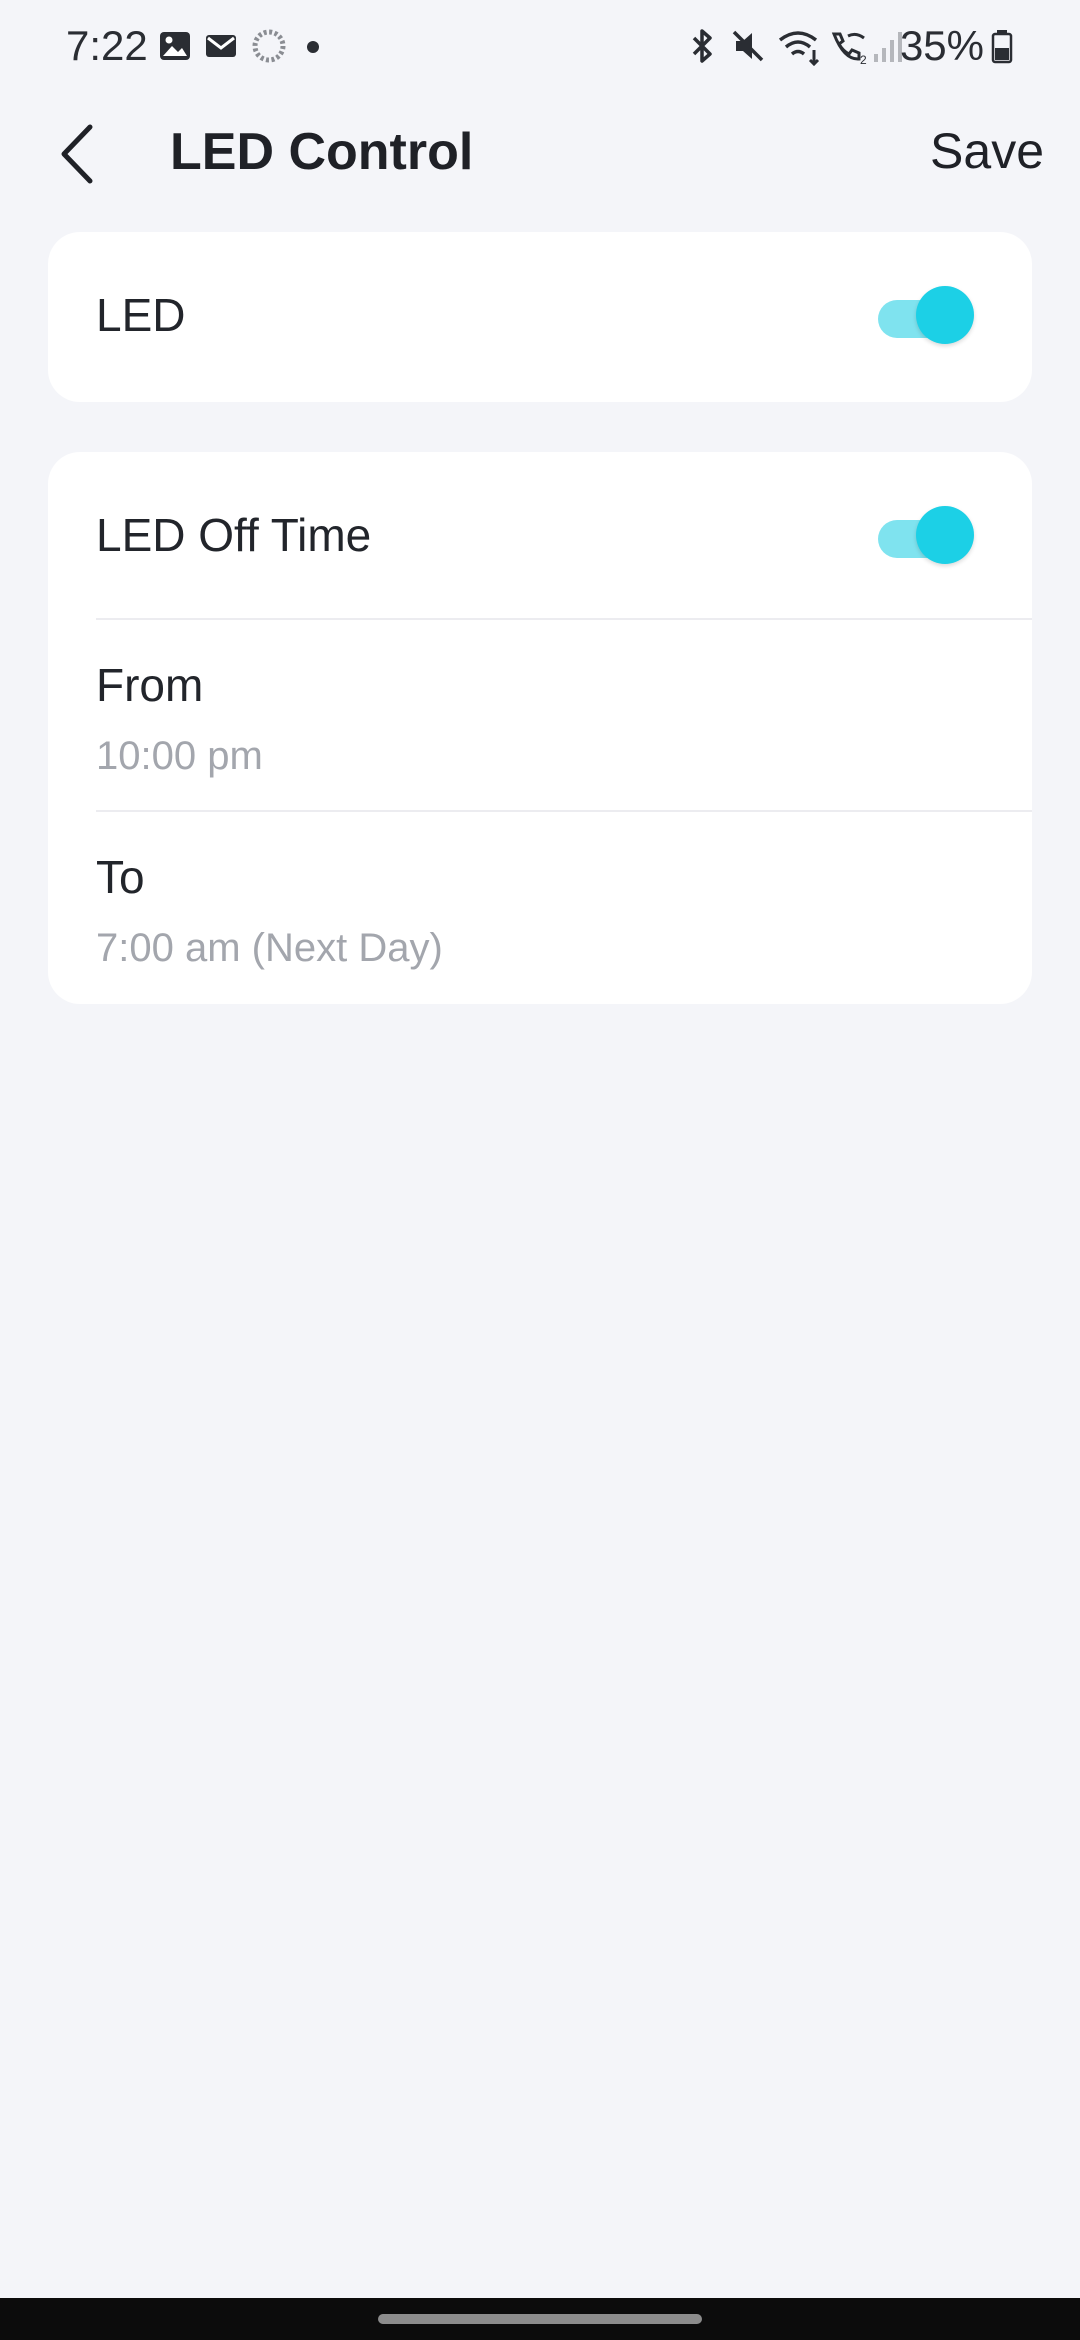 This screenshot has width=1080, height=2340. What do you see at coordinates (564, 907) in the screenshot?
I see `to-time-row: To 7:00 am (Next Day)` at bounding box center [564, 907].